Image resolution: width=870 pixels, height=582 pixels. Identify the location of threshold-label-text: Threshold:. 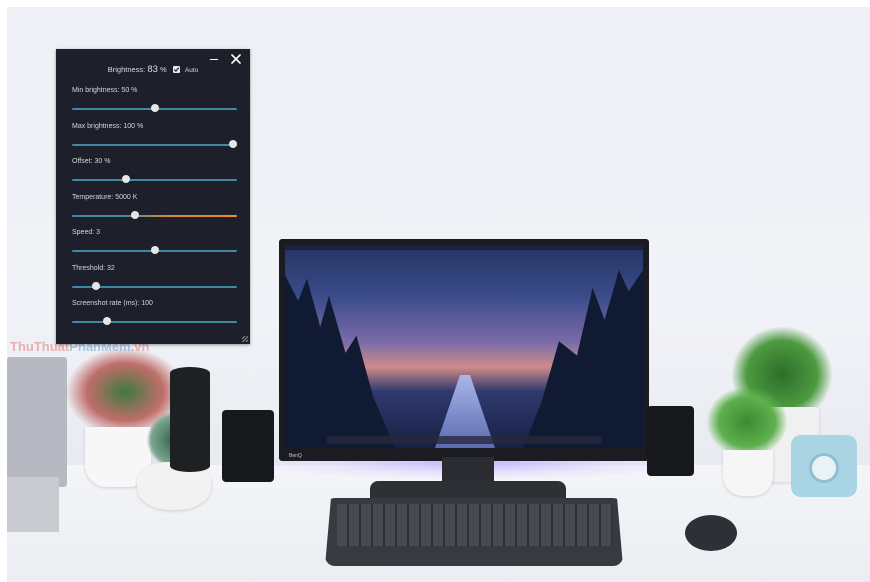
(89, 268).